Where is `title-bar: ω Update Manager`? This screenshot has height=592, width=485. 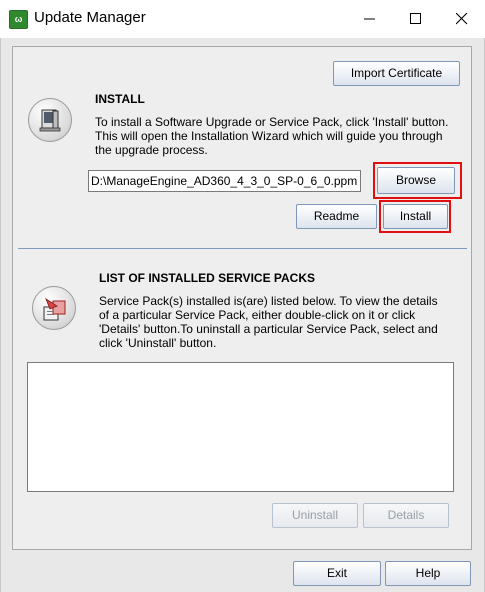
title-bar: ω Update Manager is located at coordinates (242, 19).